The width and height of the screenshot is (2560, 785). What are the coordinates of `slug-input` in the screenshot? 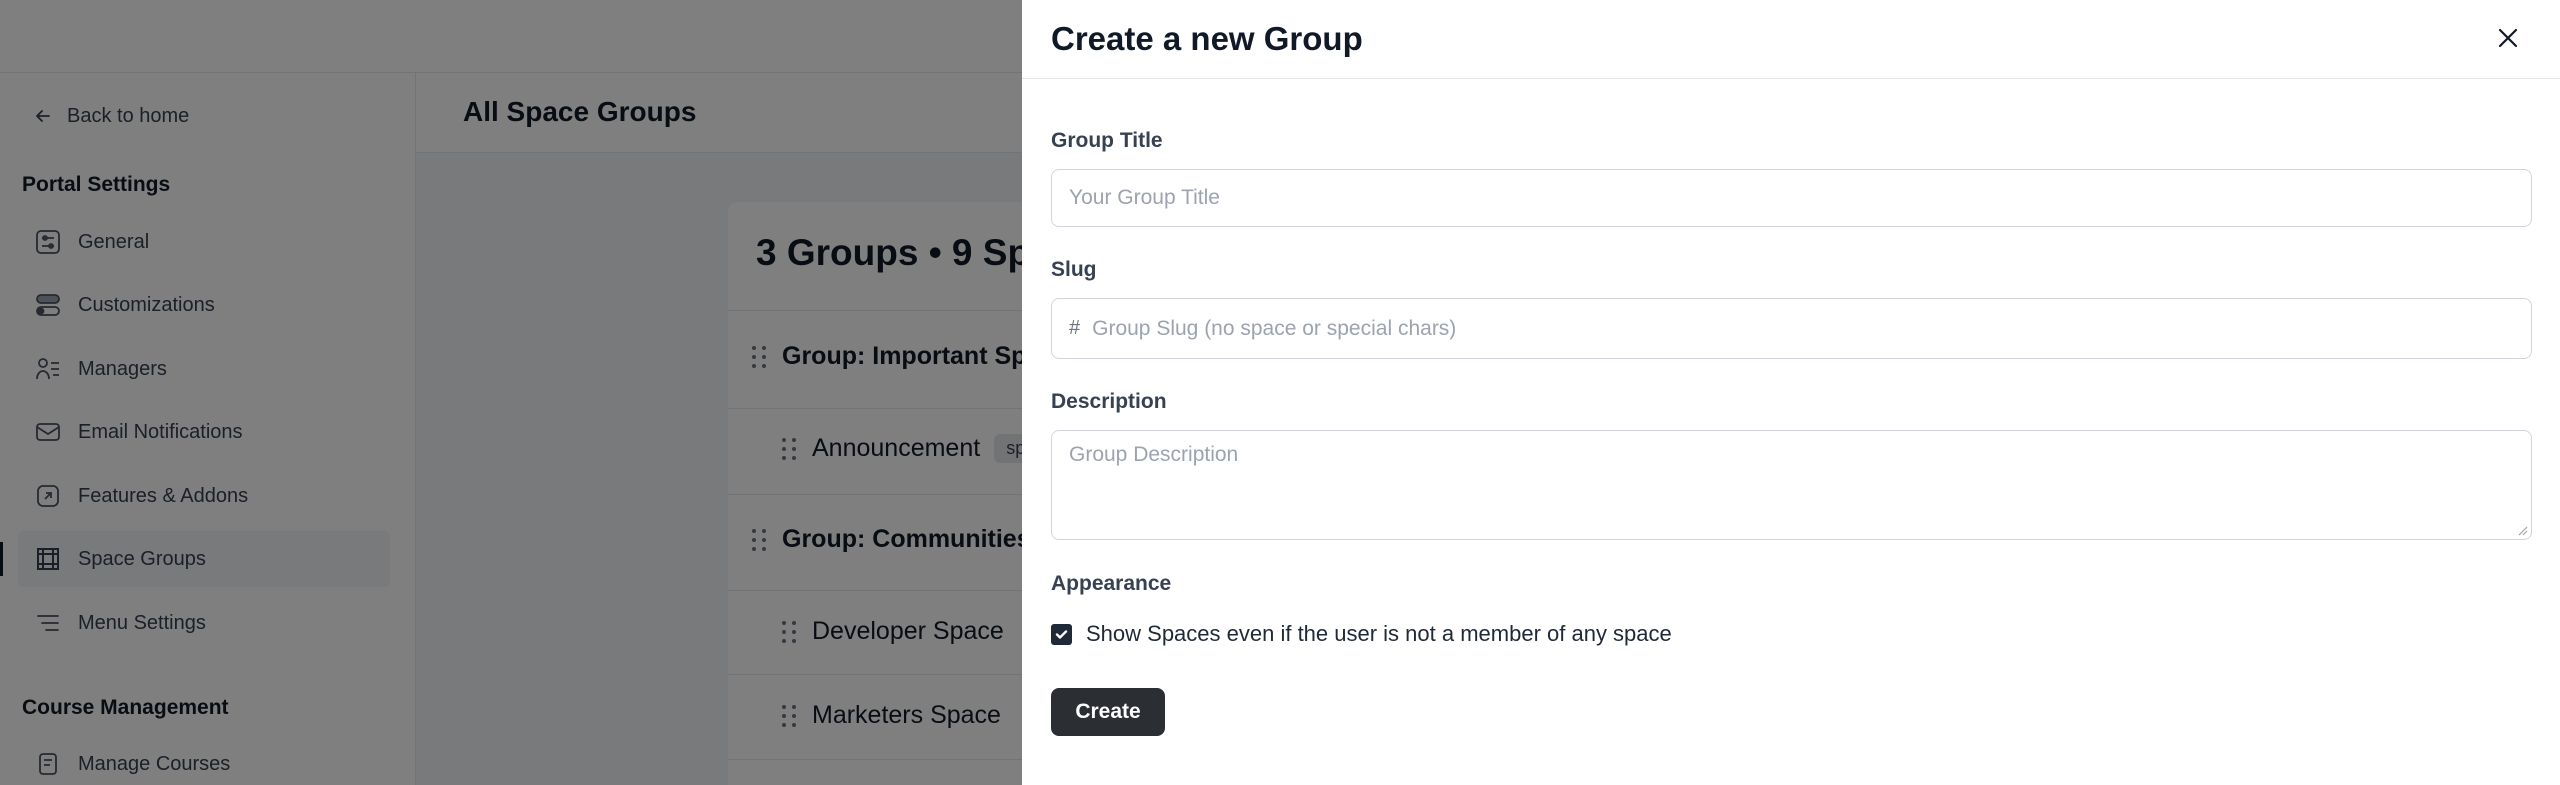 It's located at (1805, 328).